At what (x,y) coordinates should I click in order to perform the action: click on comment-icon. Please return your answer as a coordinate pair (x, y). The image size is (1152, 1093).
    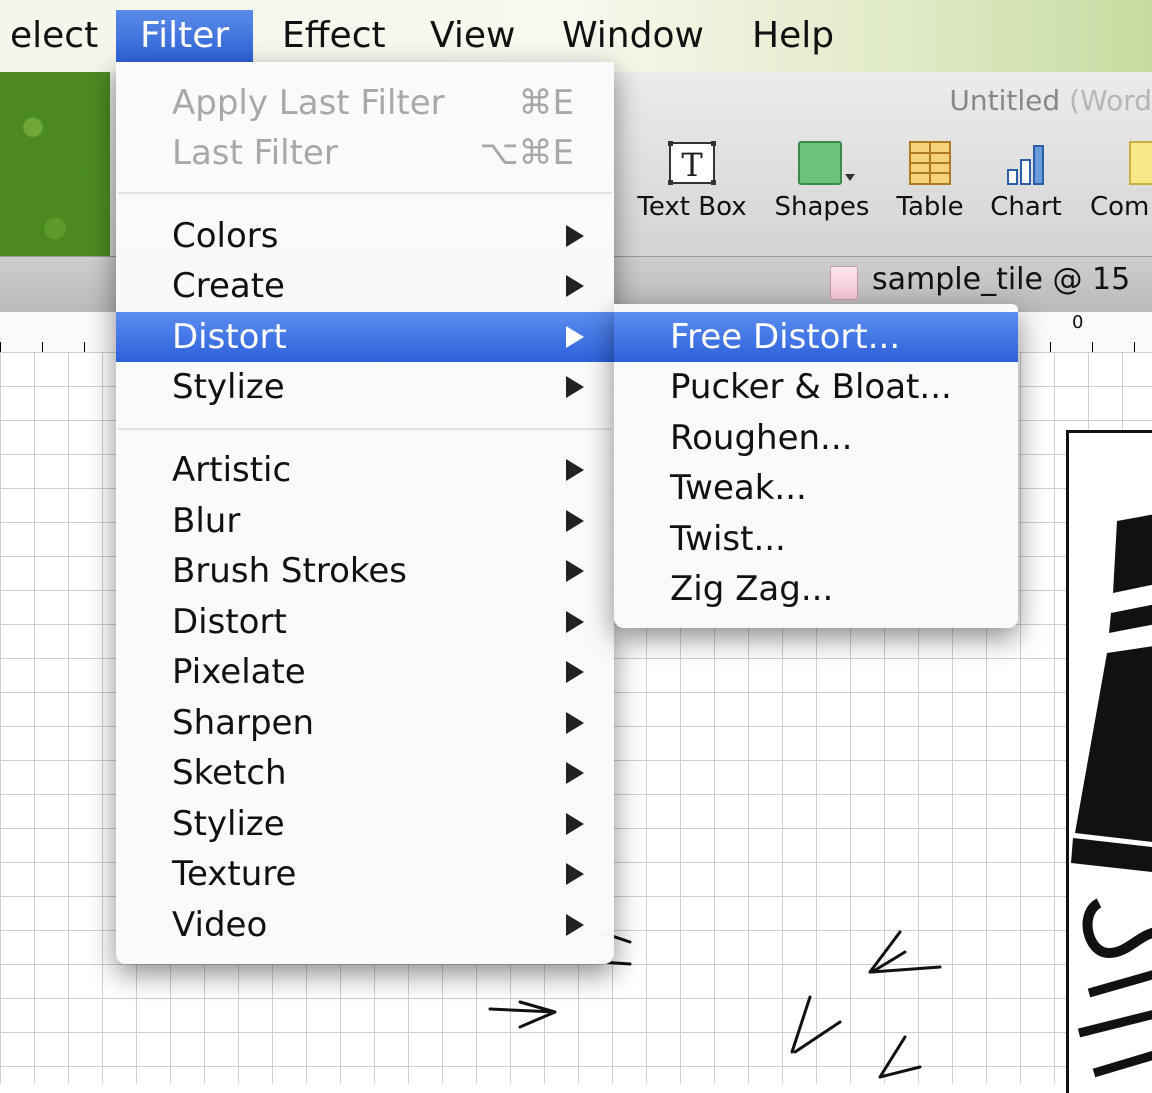
    Looking at the image, I should click on (1140, 163).